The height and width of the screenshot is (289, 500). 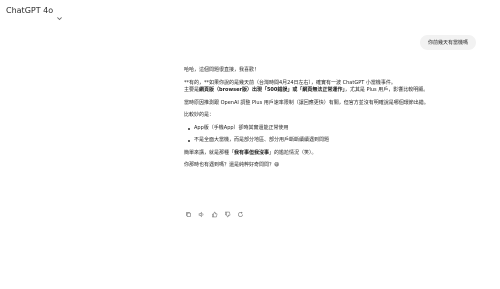 I want to click on message-actions, so click(x=214, y=214).